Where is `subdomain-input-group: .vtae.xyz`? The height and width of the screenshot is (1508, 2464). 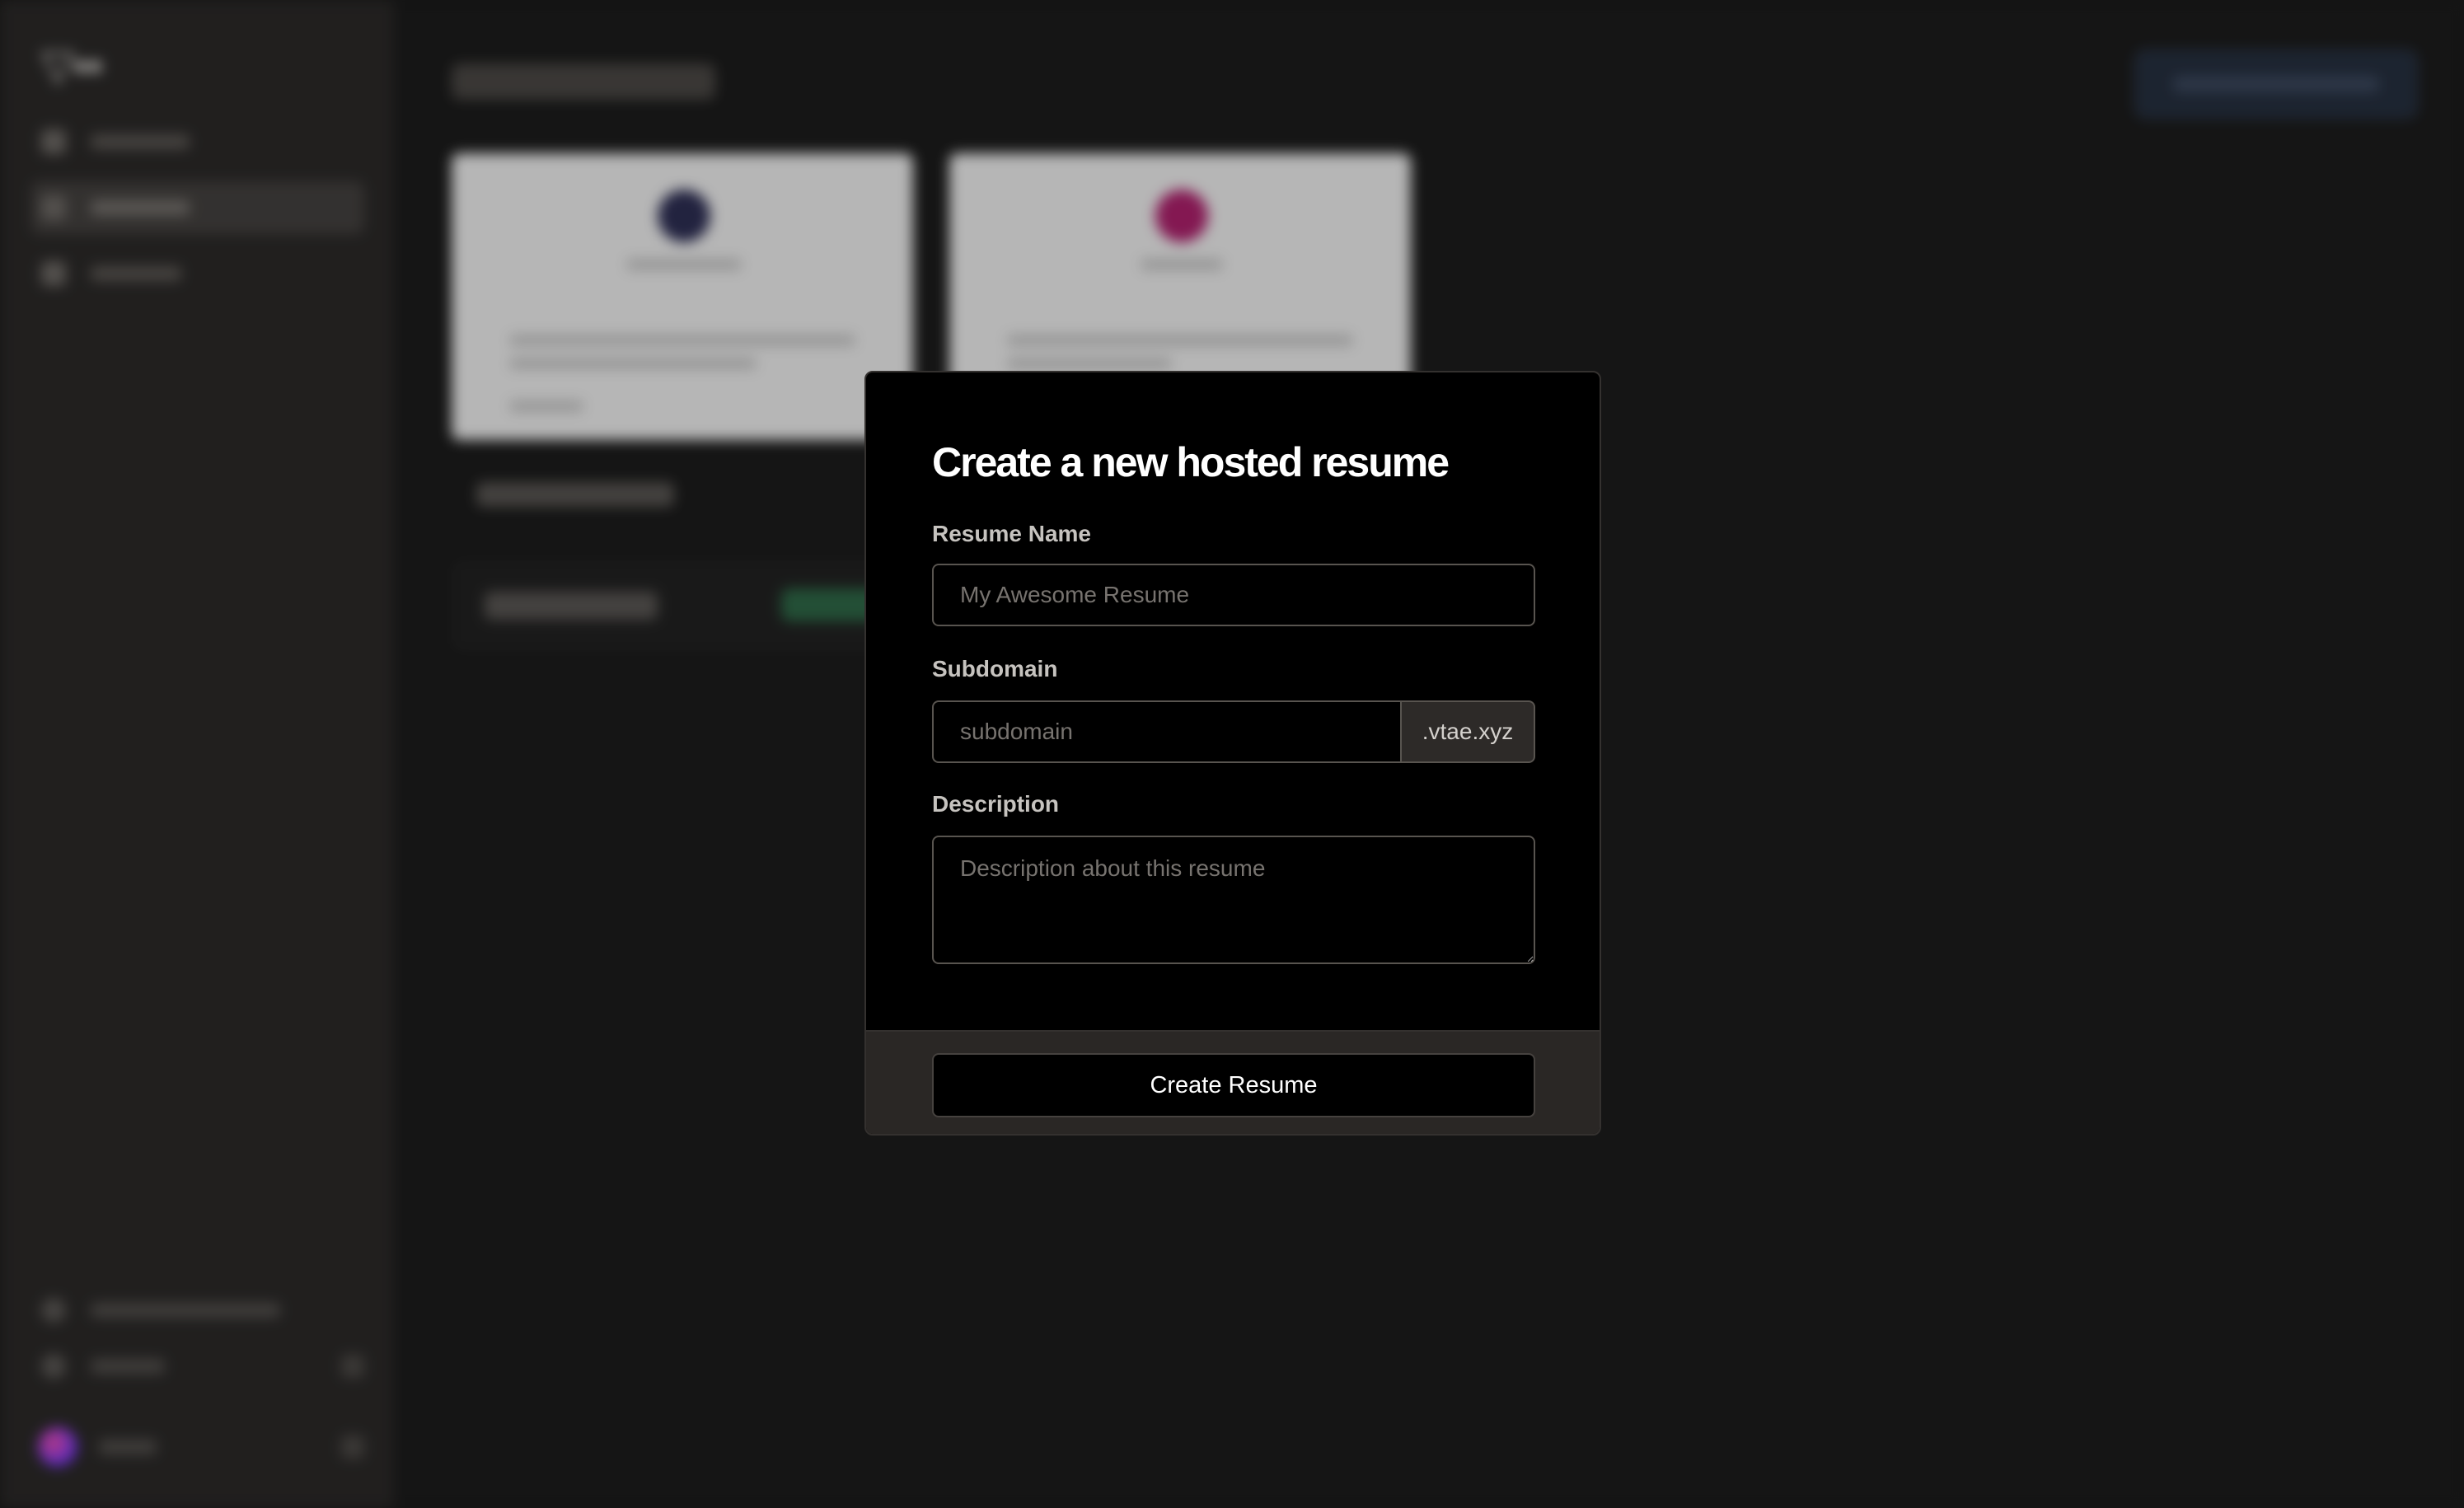 subdomain-input-group: .vtae.xyz is located at coordinates (1234, 731).